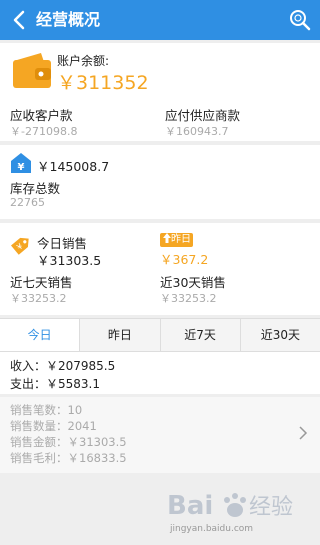  What do you see at coordinates (167, 238) in the screenshot?
I see `arrow-up-icon` at bounding box center [167, 238].